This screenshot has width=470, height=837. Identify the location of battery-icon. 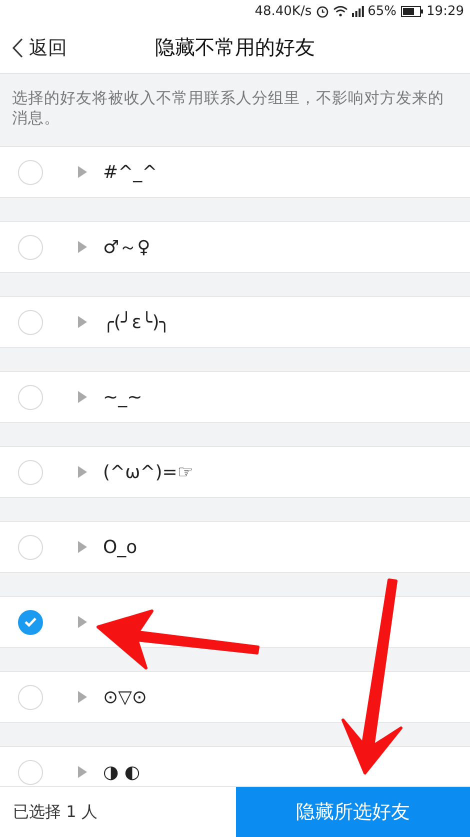
(411, 11).